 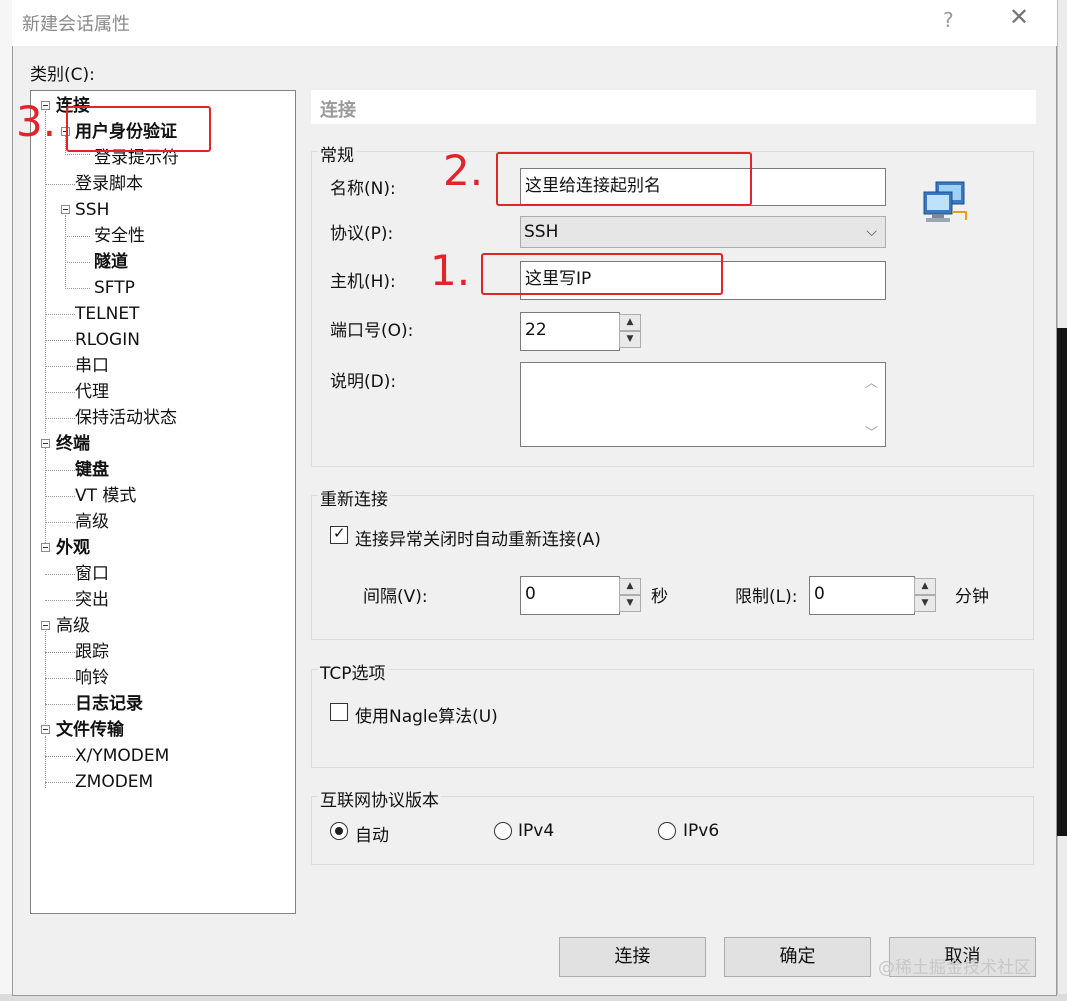 I want to click on protocol-select: SSH ⌵, so click(x=703, y=232).